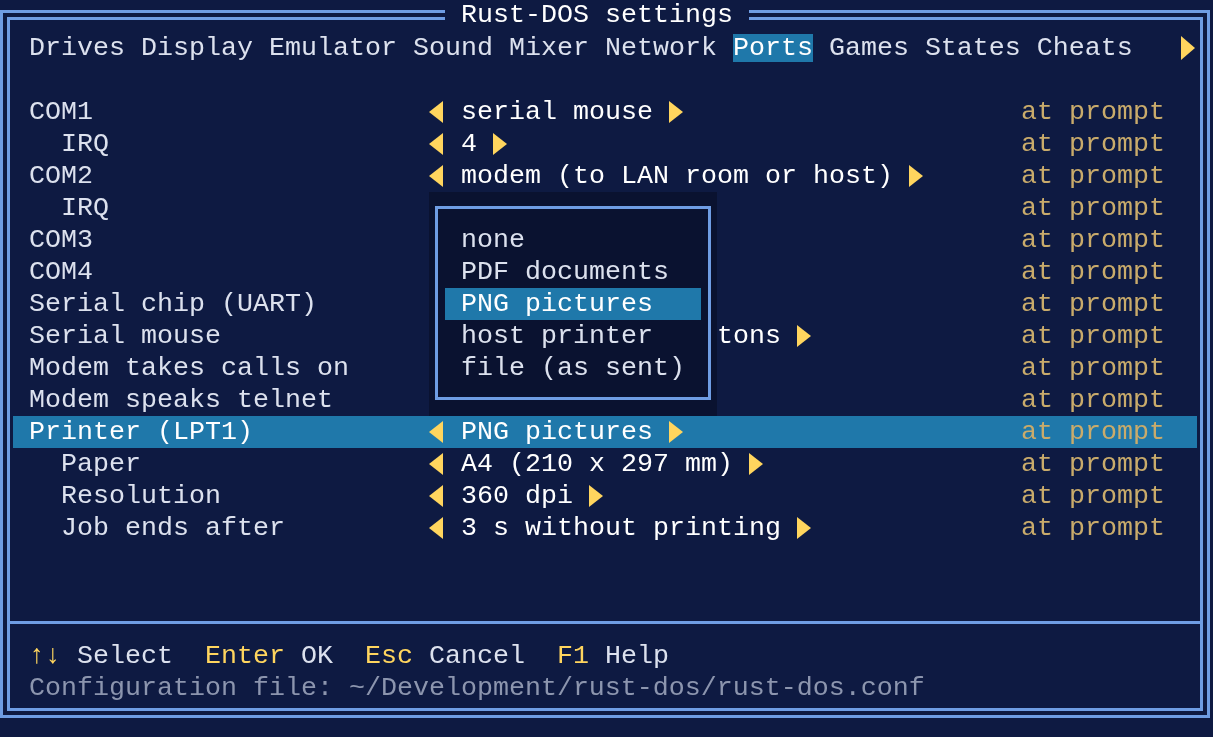 Image resolution: width=1213 pixels, height=737 pixels. I want to click on setting-label: COM3, so click(61, 240).